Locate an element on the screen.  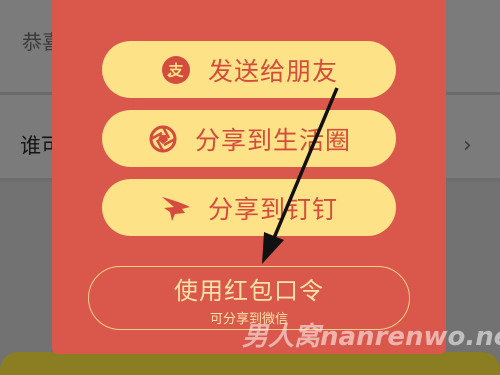
share-to-dingtalk-button: 分享到钉钉 is located at coordinates (249, 207).